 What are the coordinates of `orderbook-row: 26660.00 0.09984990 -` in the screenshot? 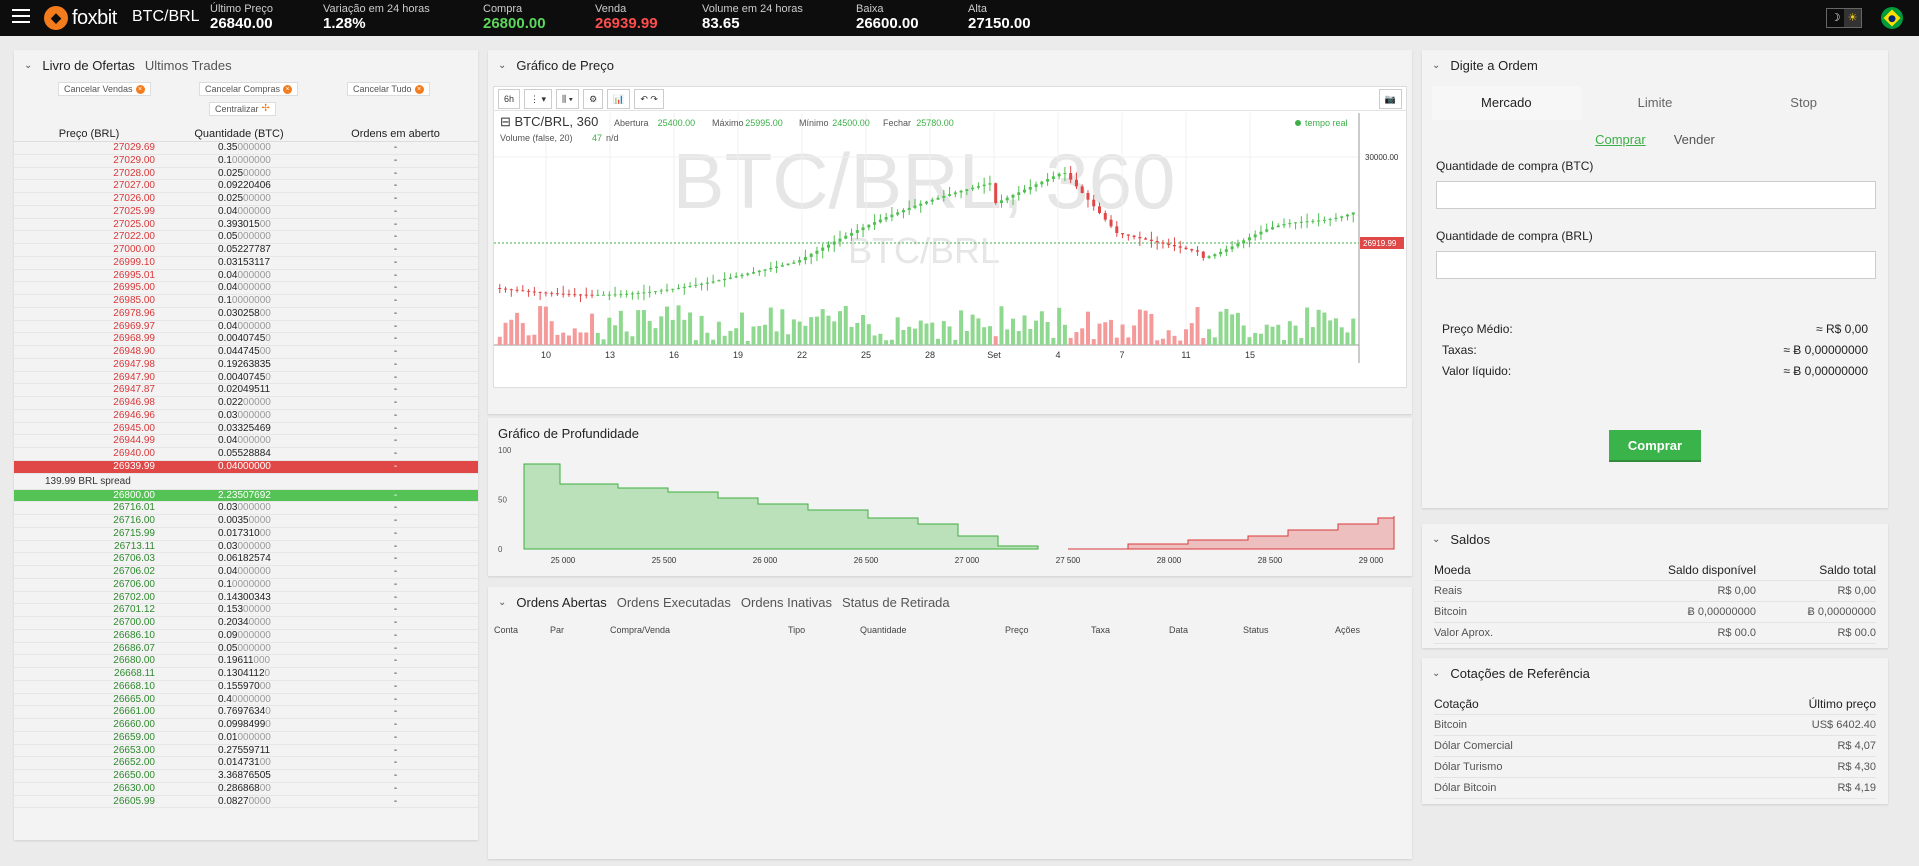 It's located at (246, 725).